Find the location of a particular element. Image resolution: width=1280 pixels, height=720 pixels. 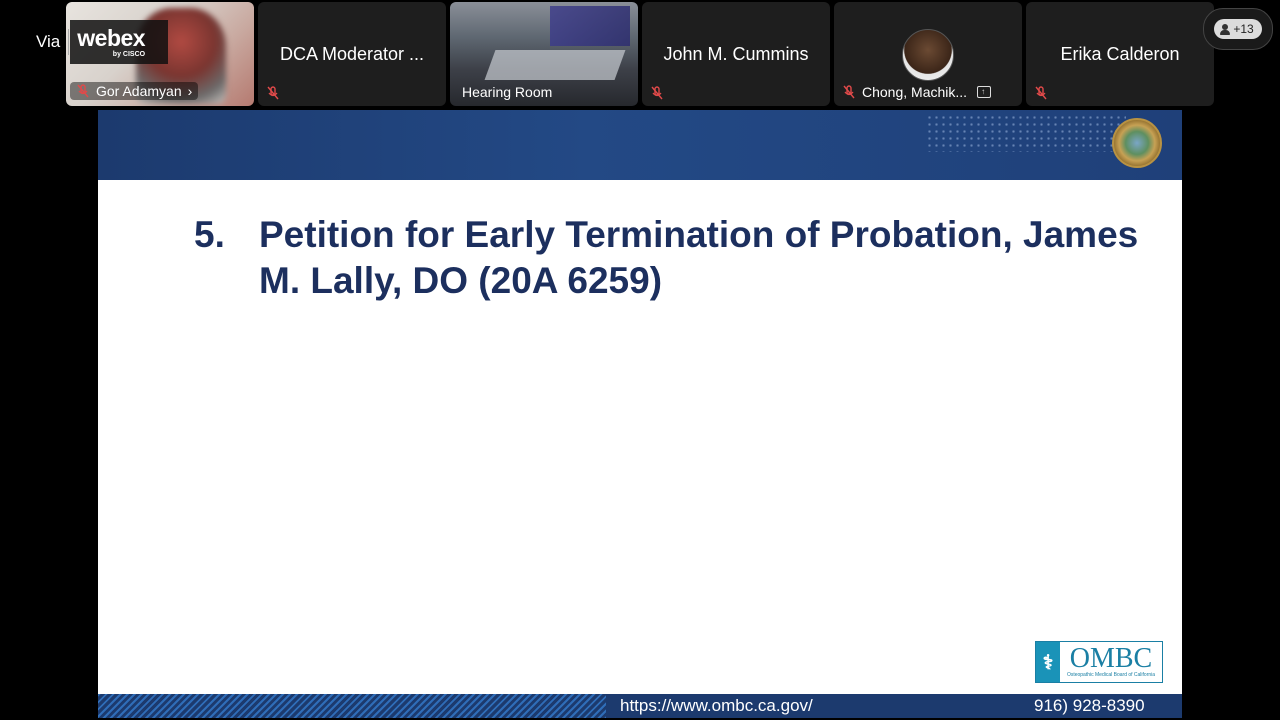

participant-tile-chong: Chong, Machik... ↑ is located at coordinates (928, 54).